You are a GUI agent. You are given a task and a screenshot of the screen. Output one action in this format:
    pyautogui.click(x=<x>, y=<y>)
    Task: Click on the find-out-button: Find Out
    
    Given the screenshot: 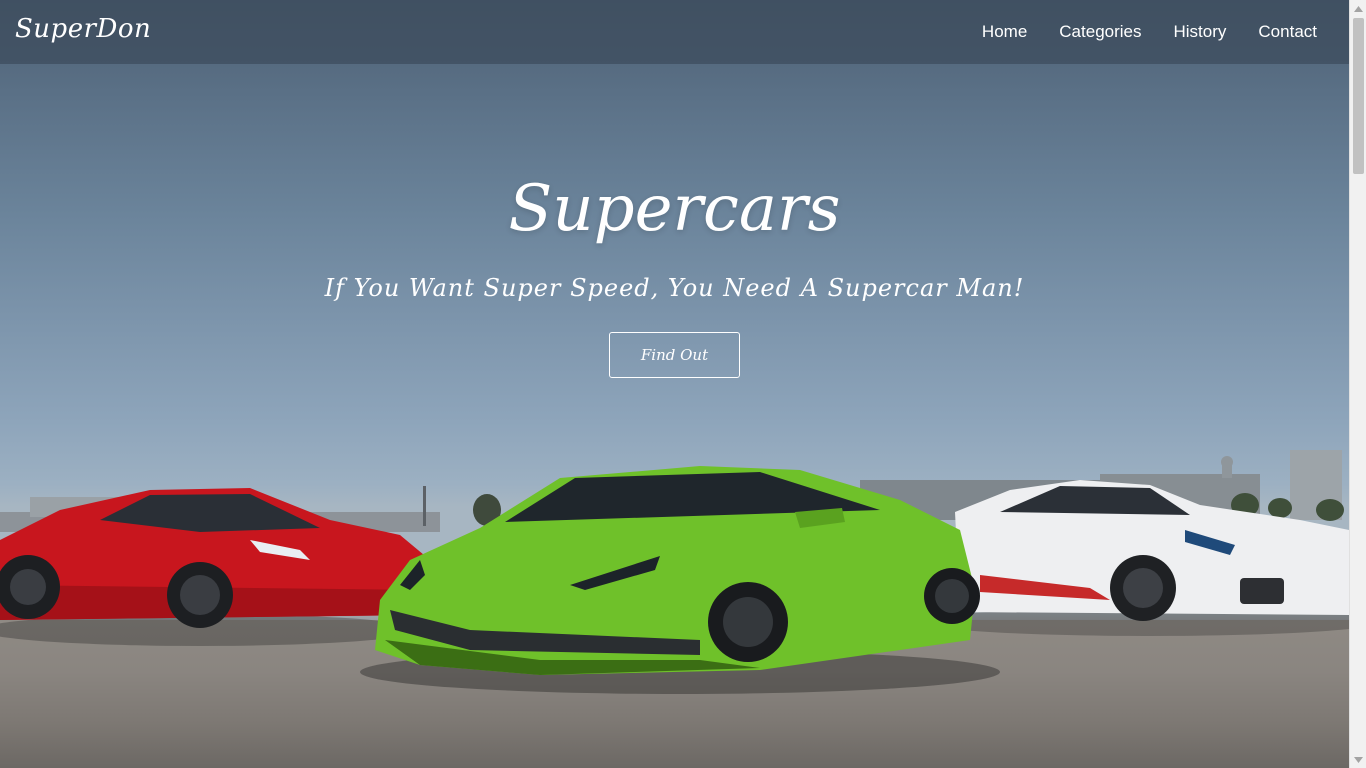 What is the action you would take?
    pyautogui.click(x=674, y=355)
    